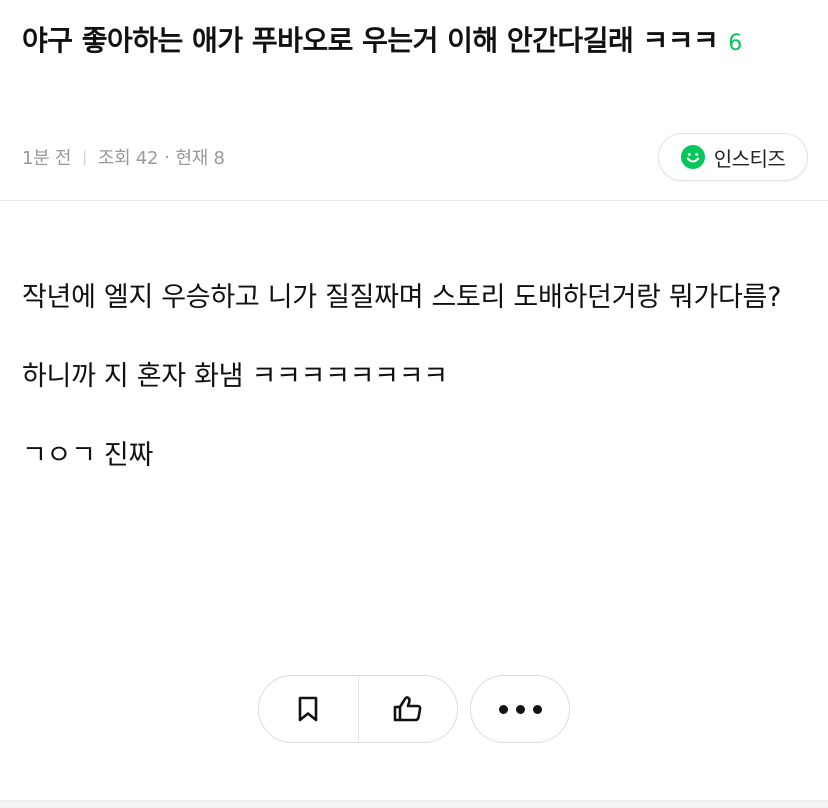 The height and width of the screenshot is (808, 828). Describe the element at coordinates (87, 455) in the screenshot. I see `body-paragraph-3: ㄱㅇㄱ 진짜` at that location.